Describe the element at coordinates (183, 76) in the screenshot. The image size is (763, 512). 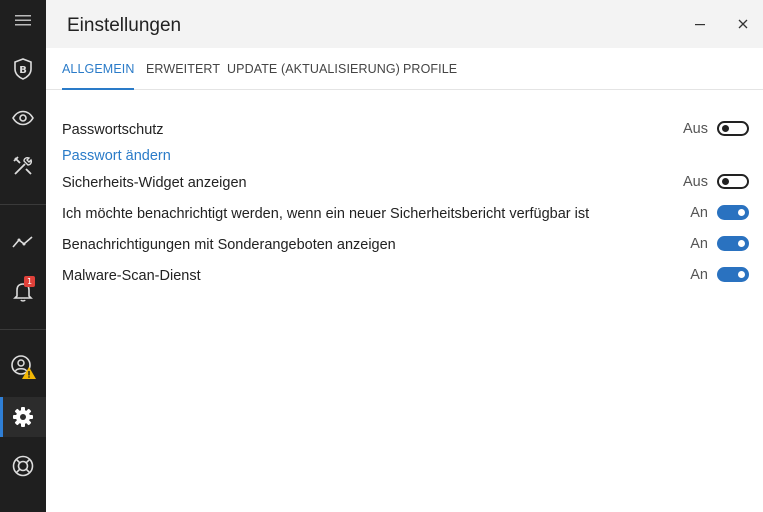
I see `tab-erweitert: ERWEITERT` at that location.